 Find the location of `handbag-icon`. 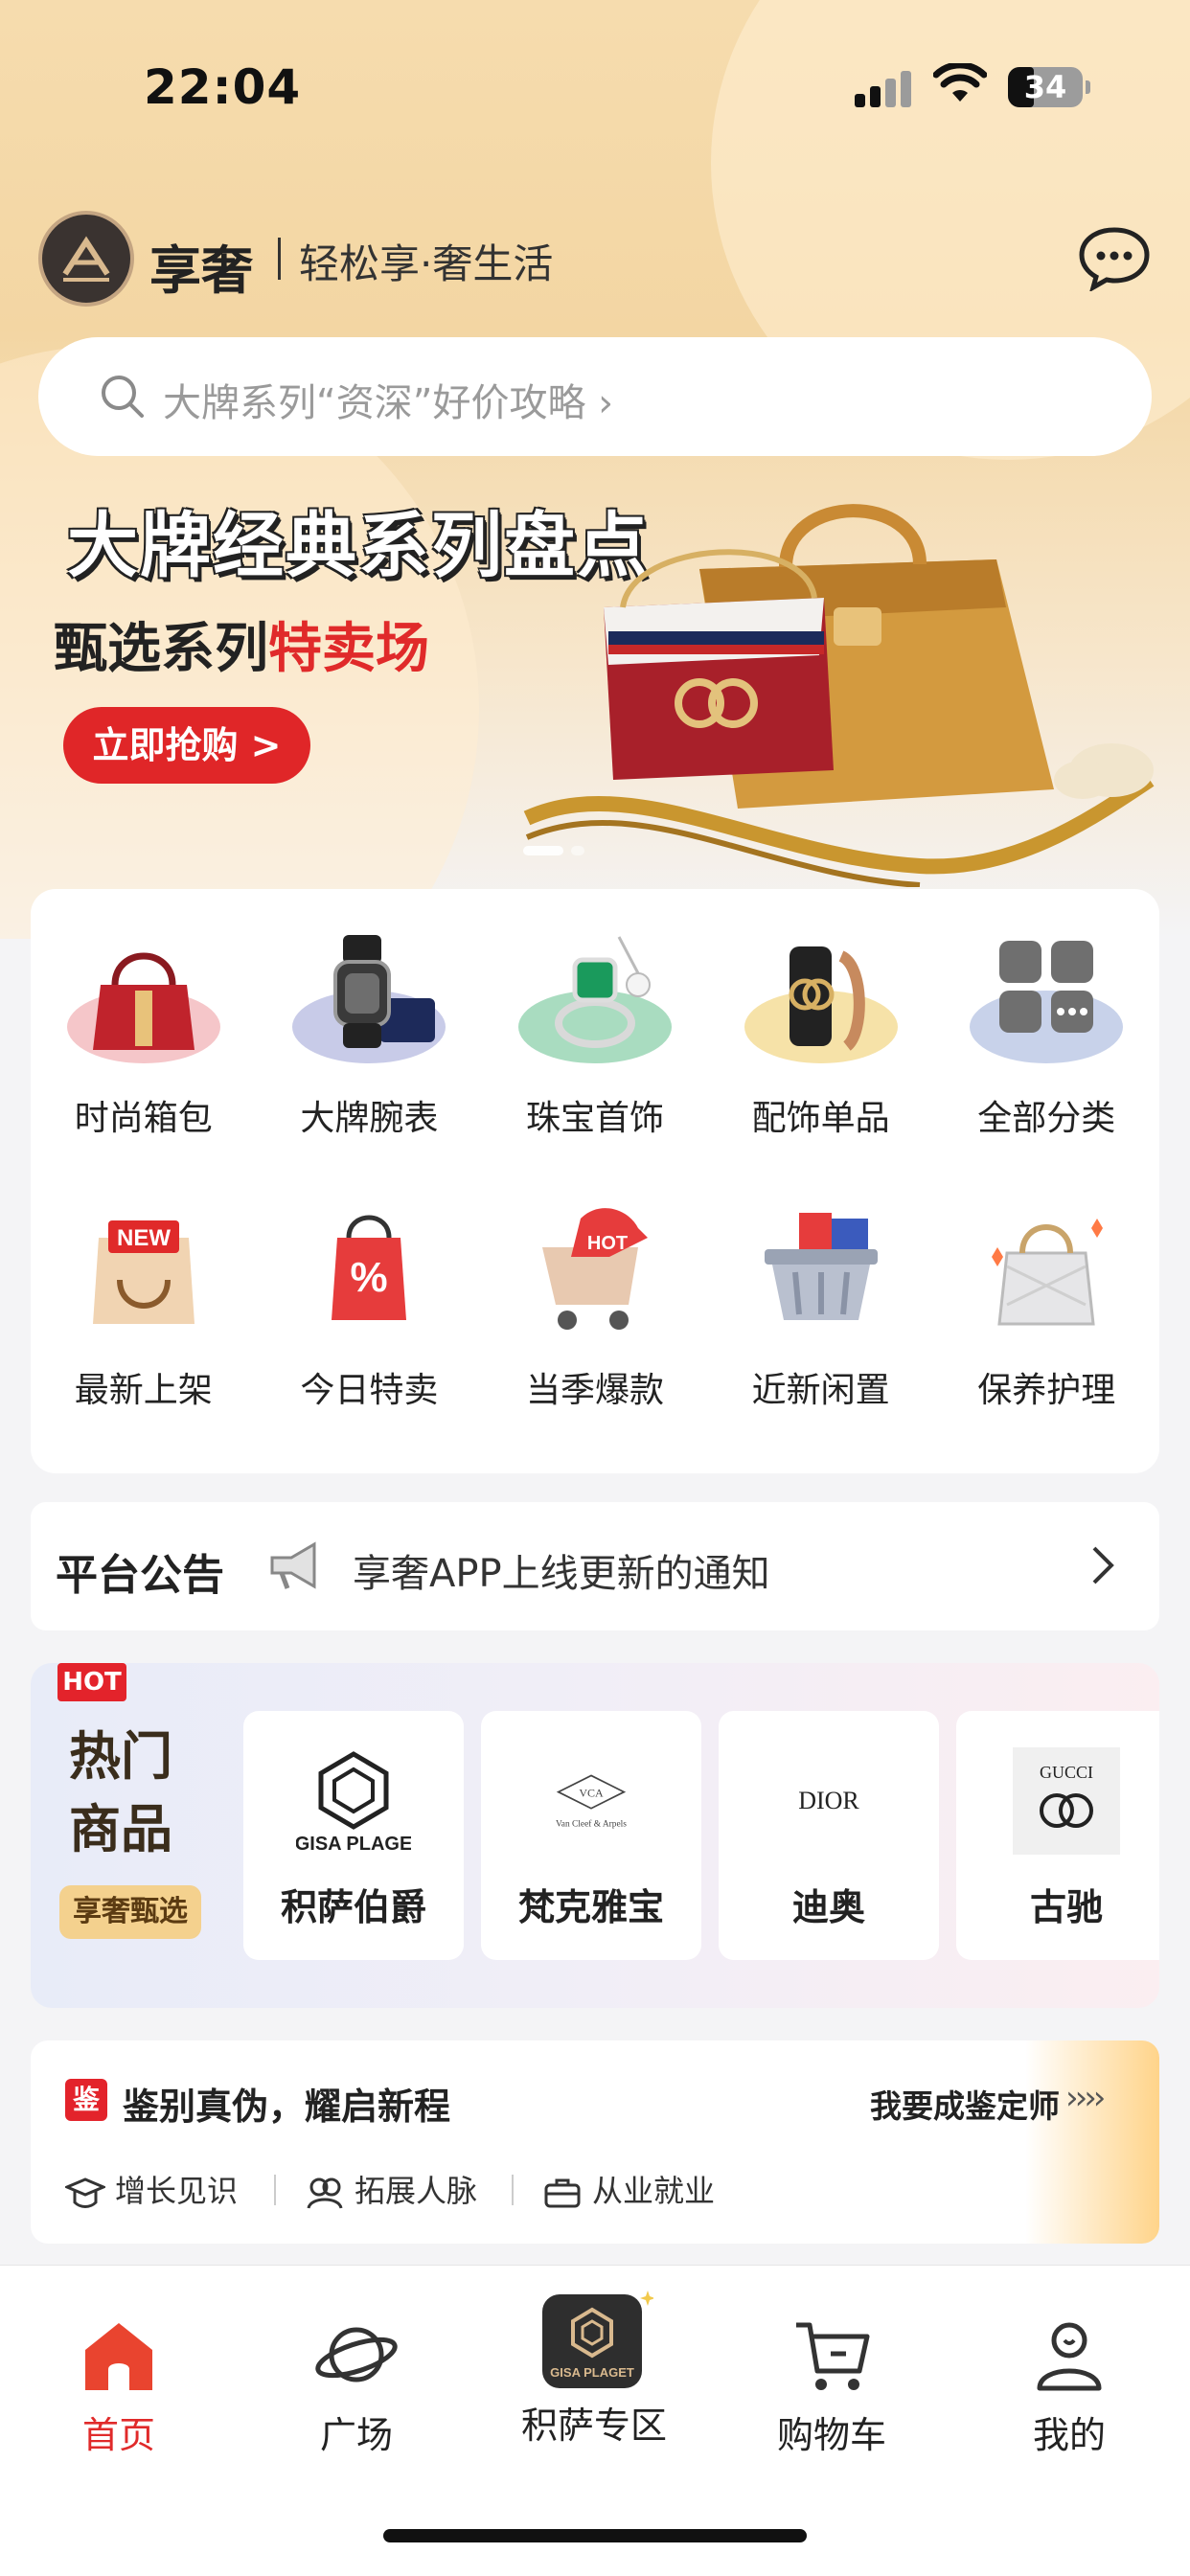

handbag-icon is located at coordinates (143, 1007).